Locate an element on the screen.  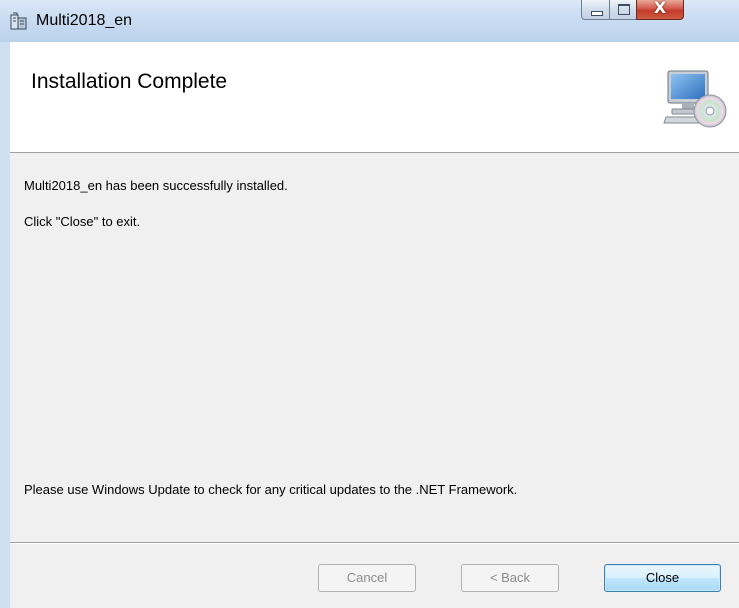
close-button: Close is located at coordinates (662, 578).